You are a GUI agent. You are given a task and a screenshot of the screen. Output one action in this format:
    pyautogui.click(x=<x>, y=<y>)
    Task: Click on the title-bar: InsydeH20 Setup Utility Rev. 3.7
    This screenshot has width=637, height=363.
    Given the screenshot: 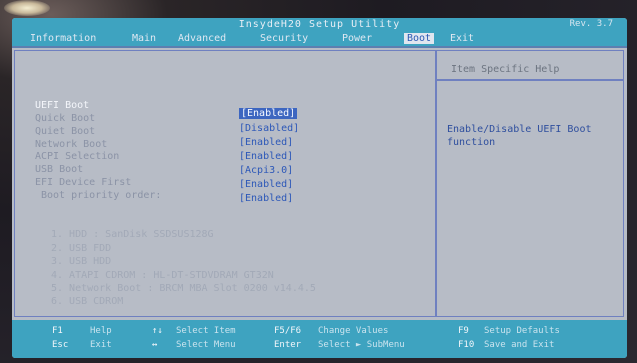 What is the action you would take?
    pyautogui.click(x=319, y=25)
    